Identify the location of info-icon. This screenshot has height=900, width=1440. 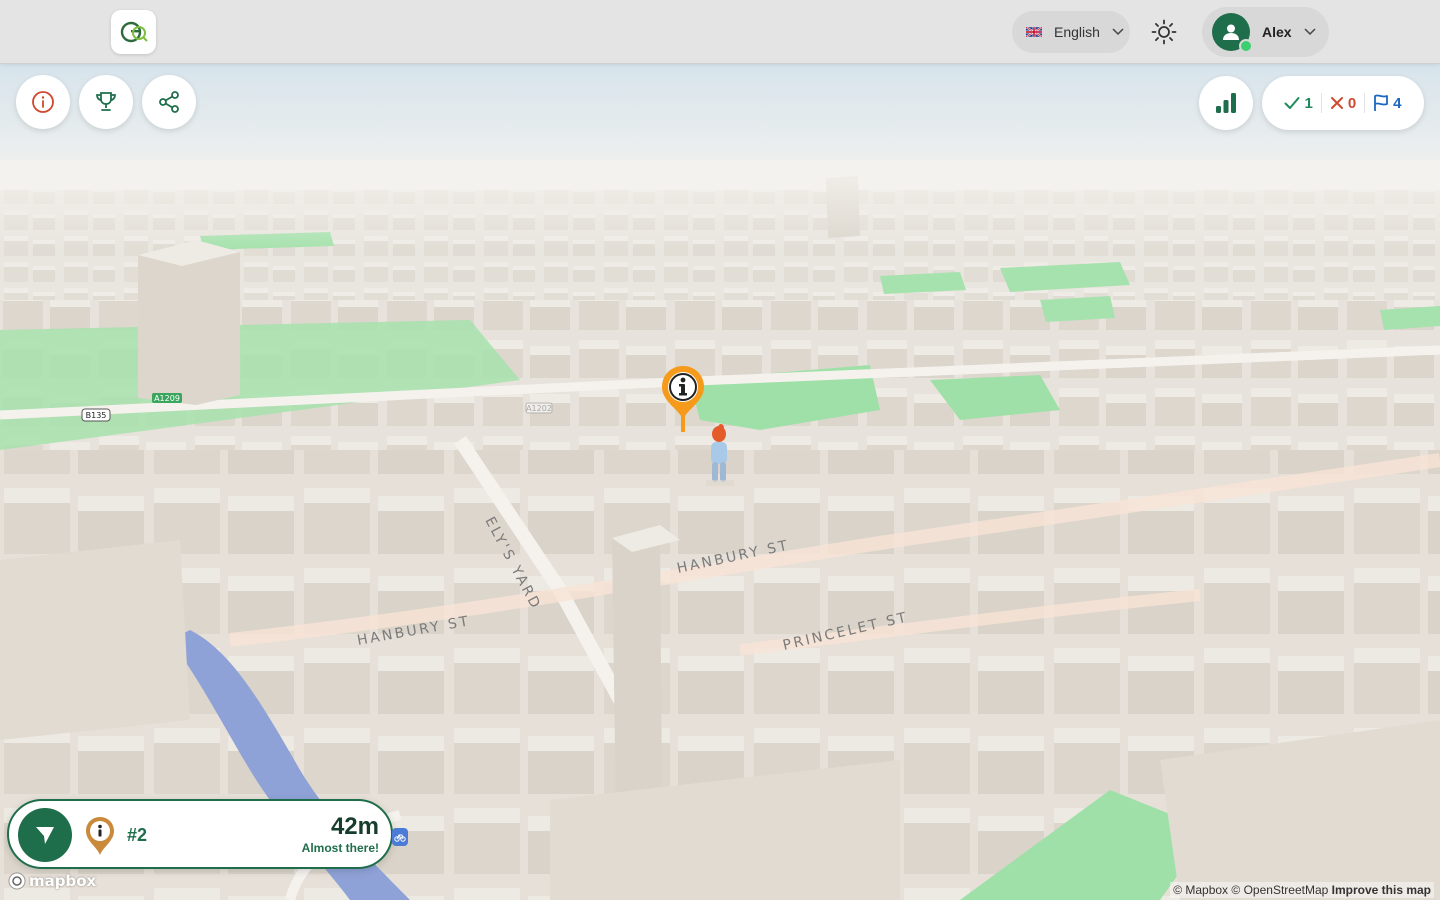
(43, 102).